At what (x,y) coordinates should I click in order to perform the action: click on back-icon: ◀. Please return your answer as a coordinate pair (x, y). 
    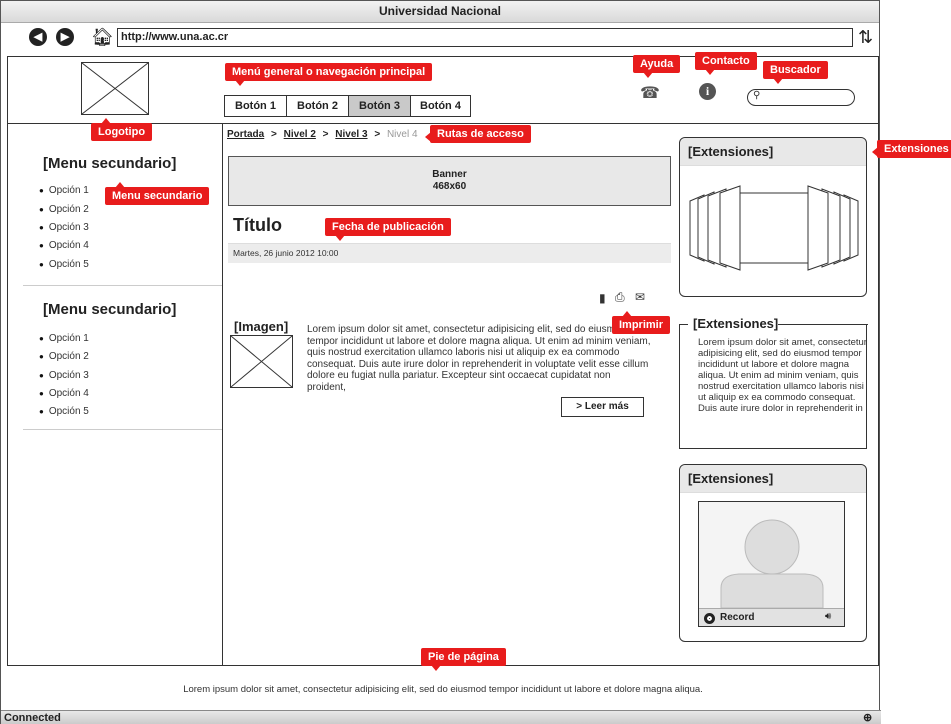
    Looking at the image, I should click on (38, 37).